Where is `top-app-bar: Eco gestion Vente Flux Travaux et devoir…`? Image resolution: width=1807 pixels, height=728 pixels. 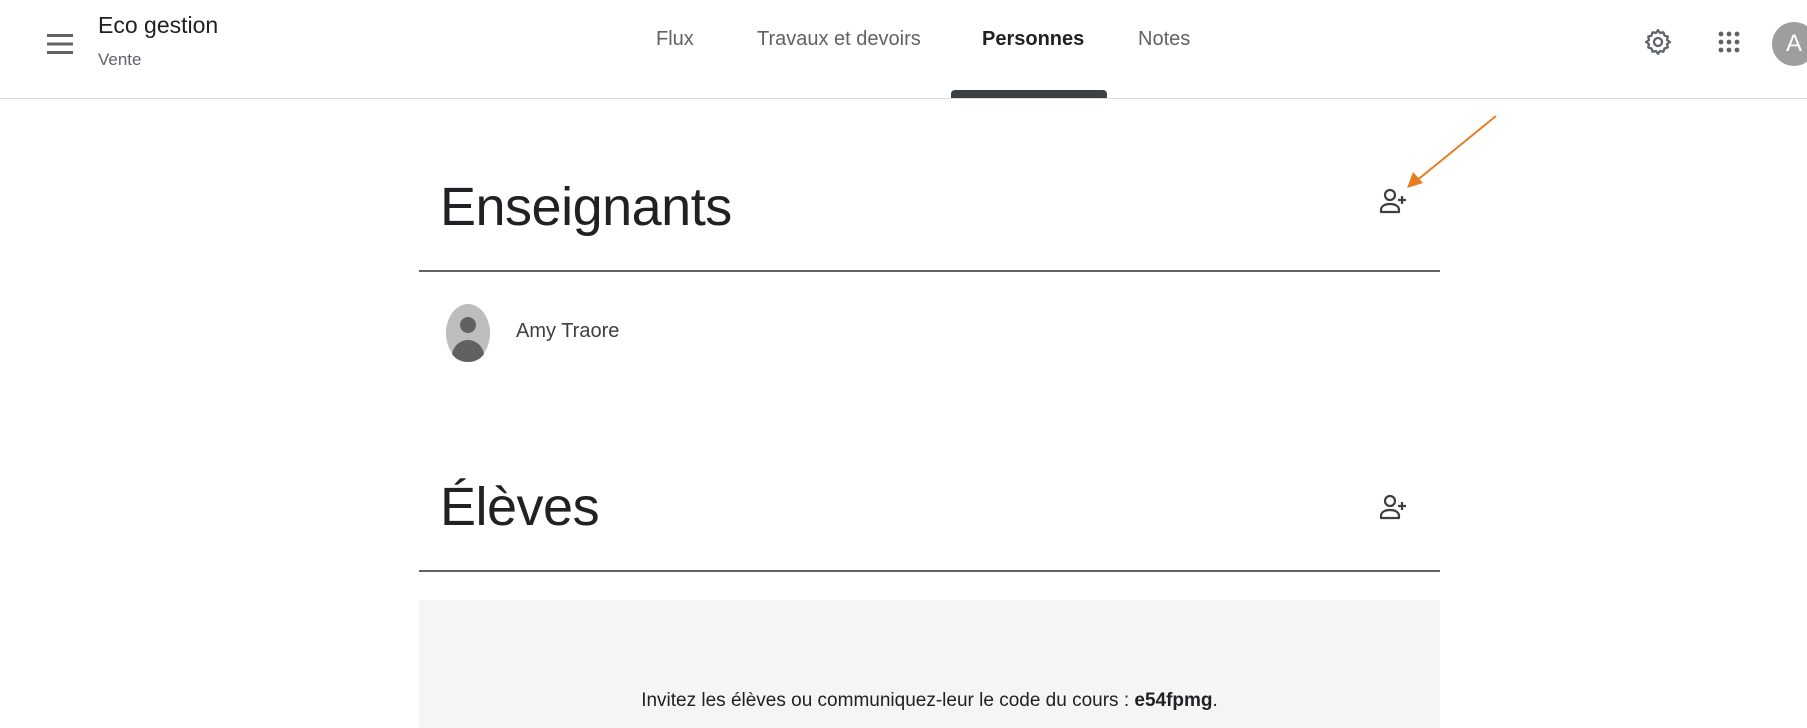
top-app-bar: Eco gestion Vente Flux Travaux et devoir… is located at coordinates (903, 49).